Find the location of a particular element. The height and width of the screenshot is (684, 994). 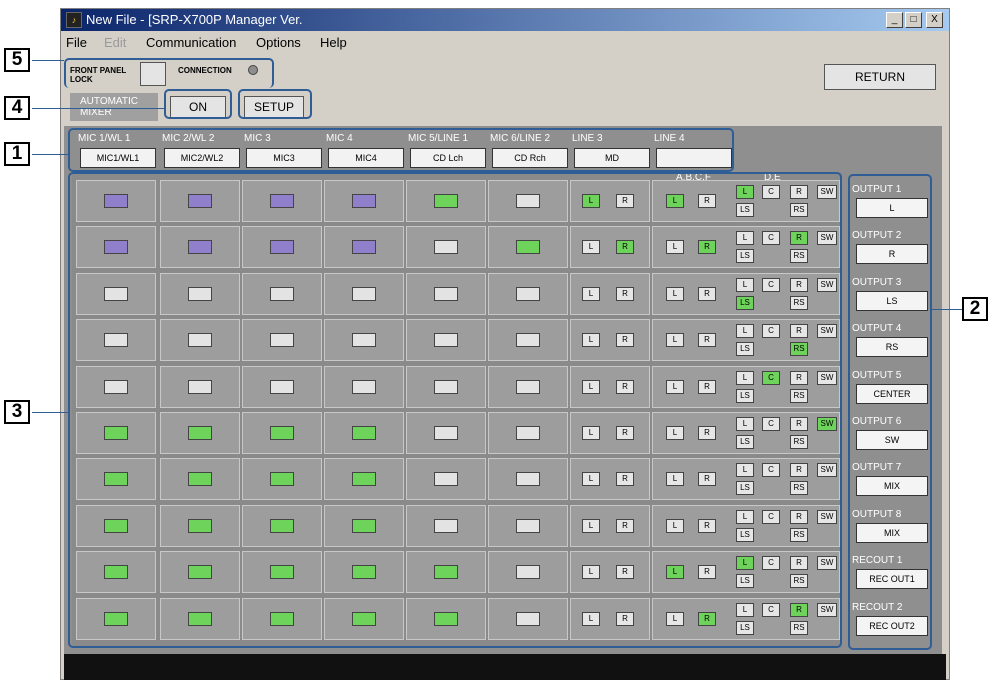

menu-communication: Communication is located at coordinates (191, 42).